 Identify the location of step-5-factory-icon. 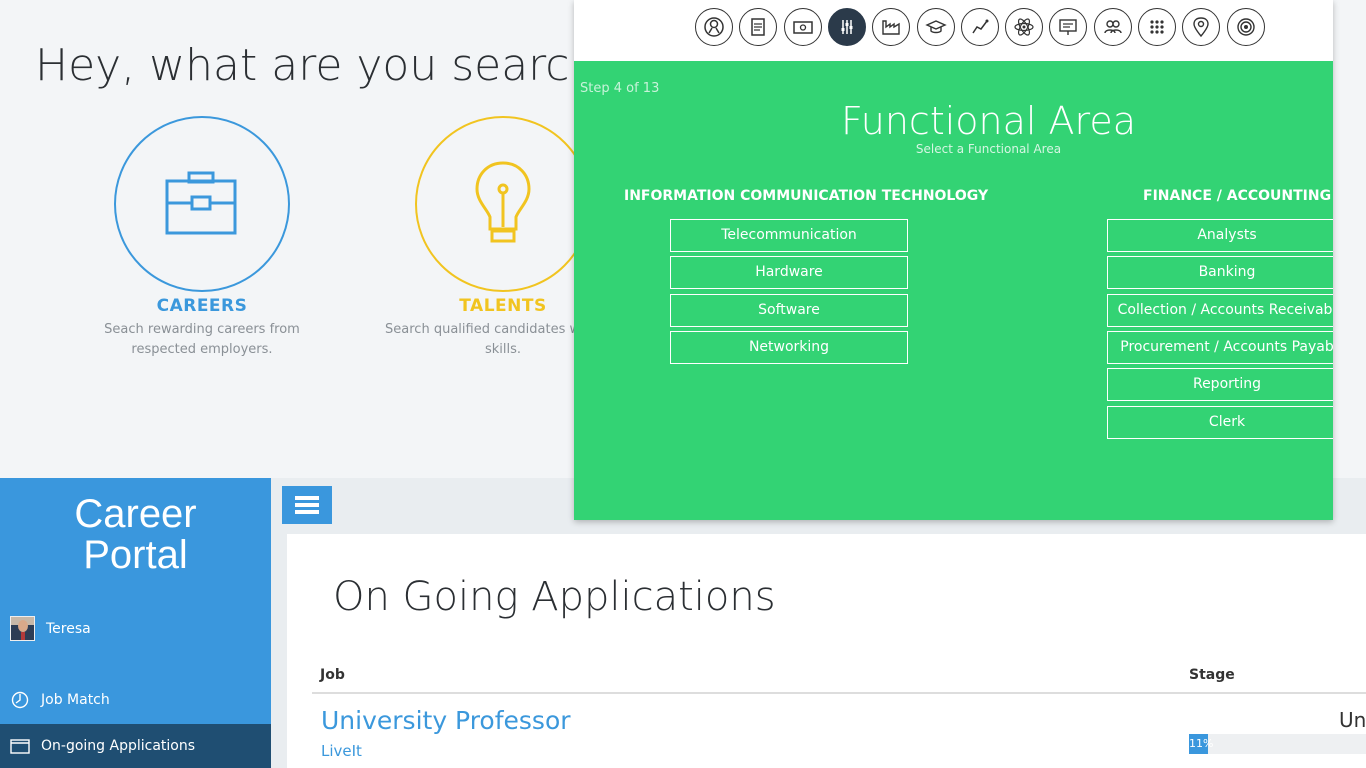
(891, 27).